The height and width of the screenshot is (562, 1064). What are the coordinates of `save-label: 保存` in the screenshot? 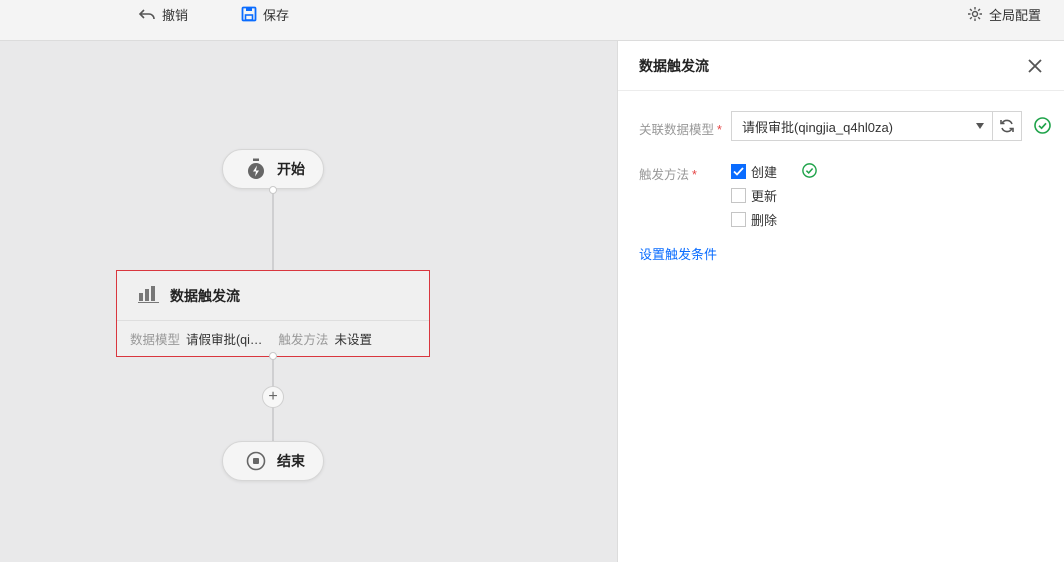 It's located at (276, 15).